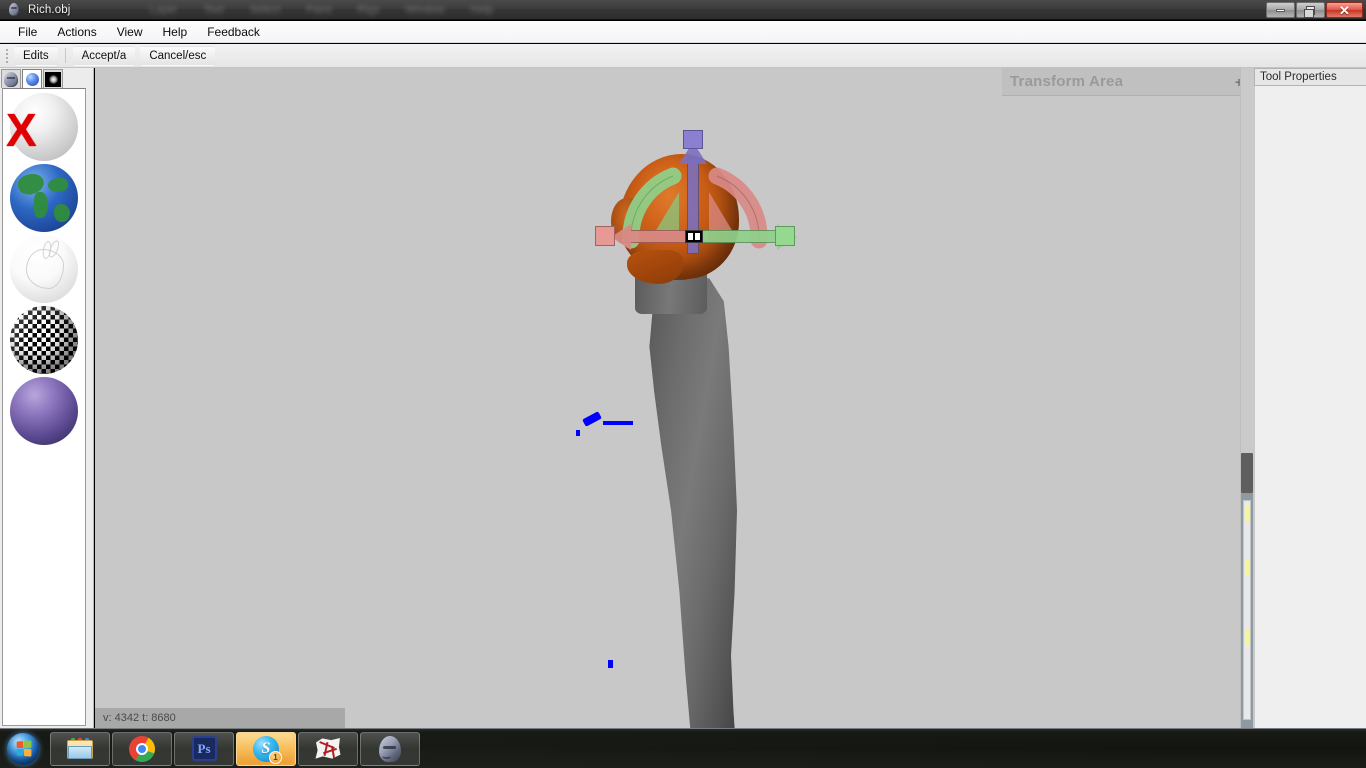 Image resolution: width=1366 pixels, height=768 pixels. Describe the element at coordinates (482, 10) in the screenshot. I see `ghost-menu-item: Help` at that location.